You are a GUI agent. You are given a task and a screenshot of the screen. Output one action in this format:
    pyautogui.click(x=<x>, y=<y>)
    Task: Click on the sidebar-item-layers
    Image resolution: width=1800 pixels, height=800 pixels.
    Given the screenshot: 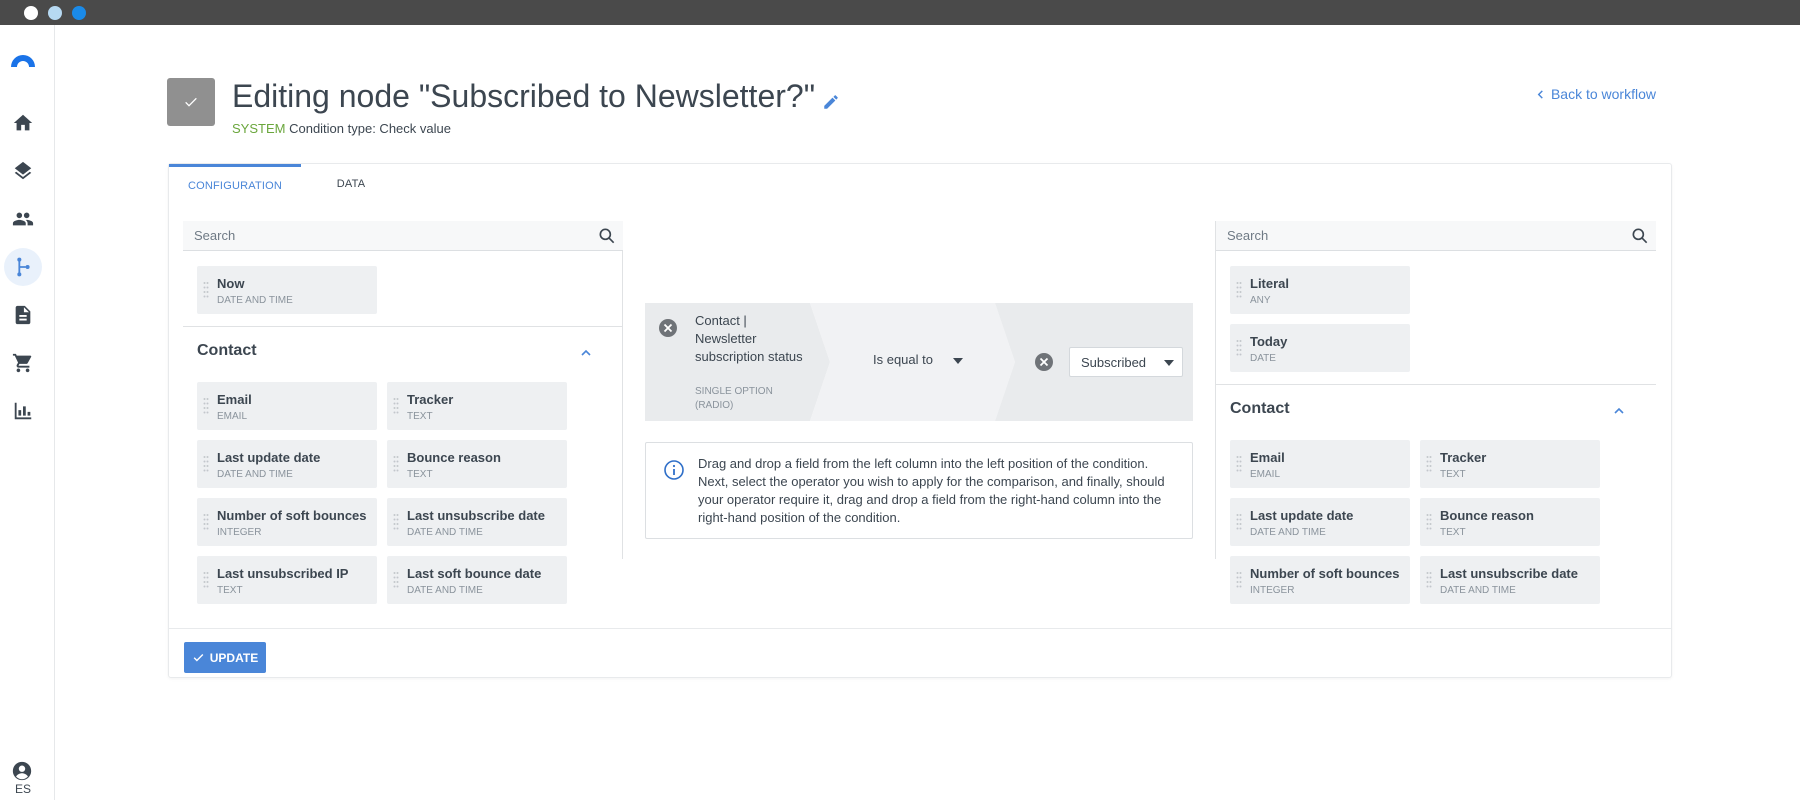 What is the action you would take?
    pyautogui.click(x=23, y=171)
    